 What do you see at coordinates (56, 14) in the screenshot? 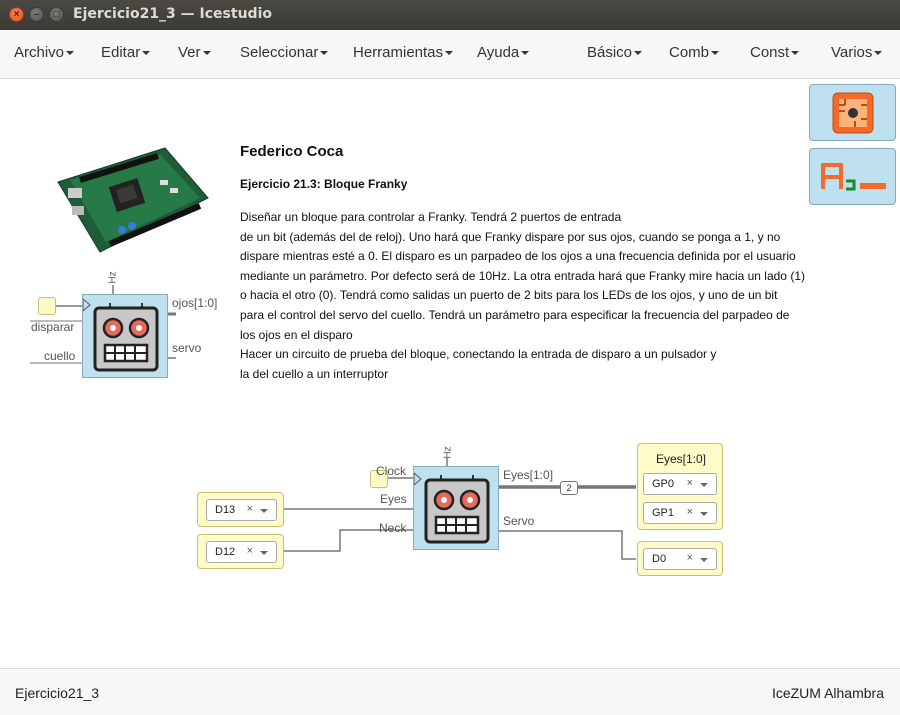
I see `maximize-window-button: □` at bounding box center [56, 14].